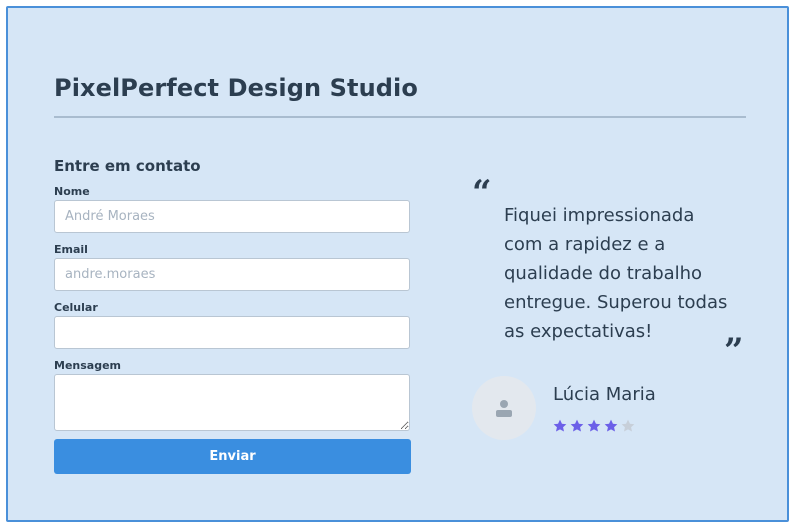  What do you see at coordinates (604, 394) in the screenshot?
I see `testimonial-author: Lúcia Maria` at bounding box center [604, 394].